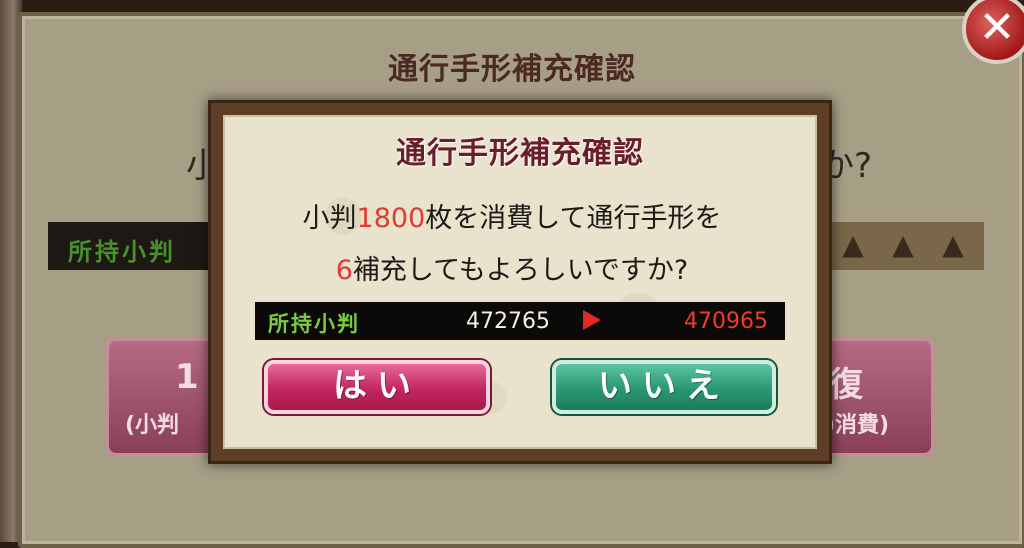 This screenshot has height=548, width=1024. Describe the element at coordinates (152, 425) in the screenshot. I see `background-refill-button-cost: (小判` at that location.